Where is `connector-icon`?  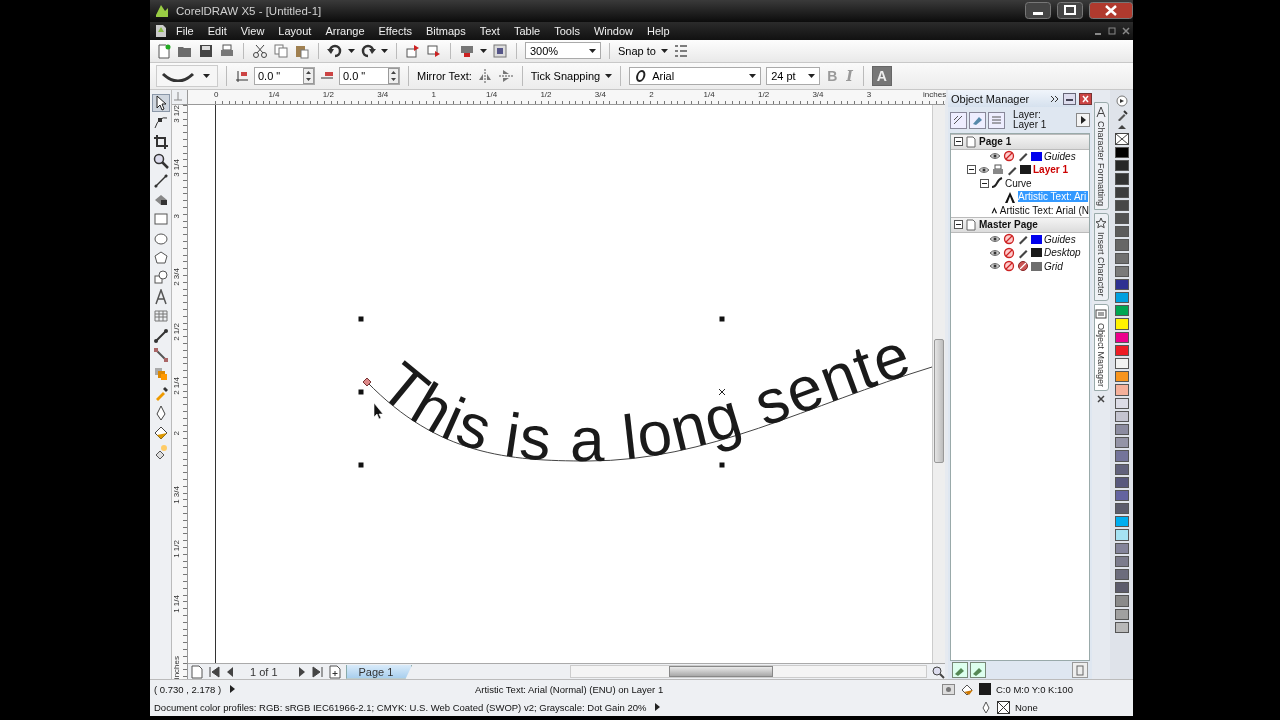
connector-icon is located at coordinates (160, 355).